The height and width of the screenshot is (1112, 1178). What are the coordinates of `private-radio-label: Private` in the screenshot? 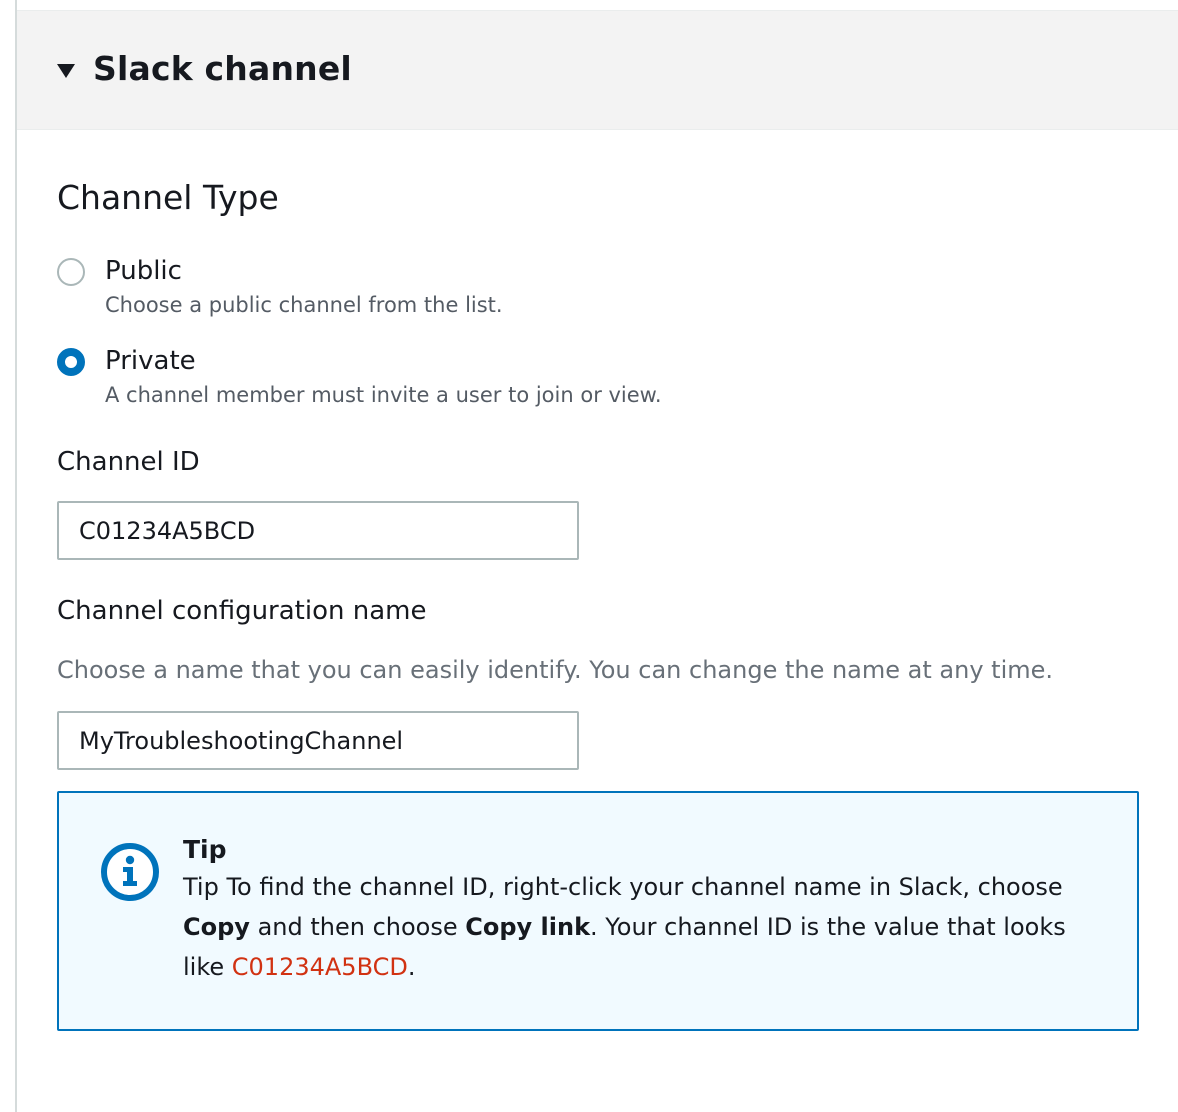 It's located at (383, 361).